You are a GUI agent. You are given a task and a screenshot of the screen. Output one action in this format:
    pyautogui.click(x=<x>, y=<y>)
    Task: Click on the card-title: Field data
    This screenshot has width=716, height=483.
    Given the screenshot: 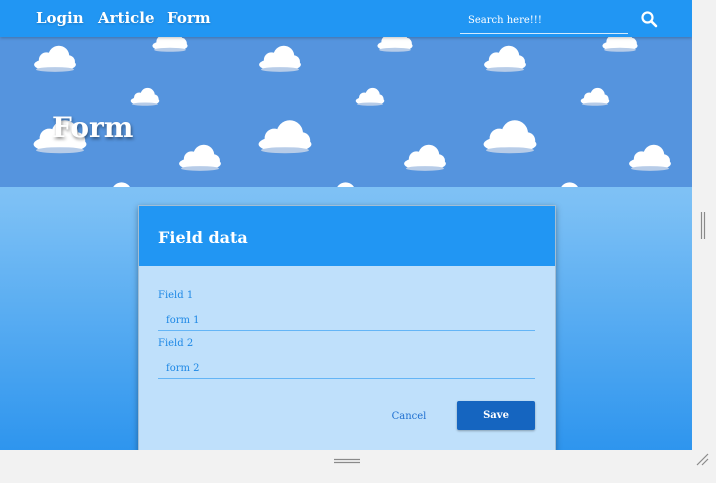 What is the action you would take?
    pyautogui.click(x=203, y=237)
    